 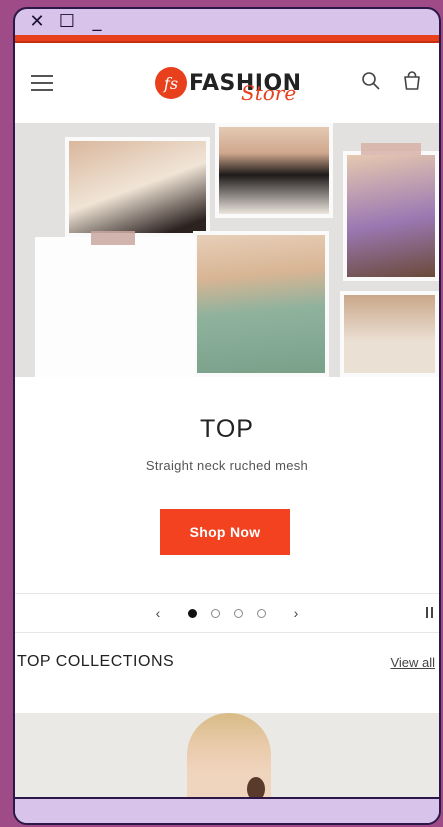 What do you see at coordinates (227, 810) in the screenshot?
I see `window-bottom-bar` at bounding box center [227, 810].